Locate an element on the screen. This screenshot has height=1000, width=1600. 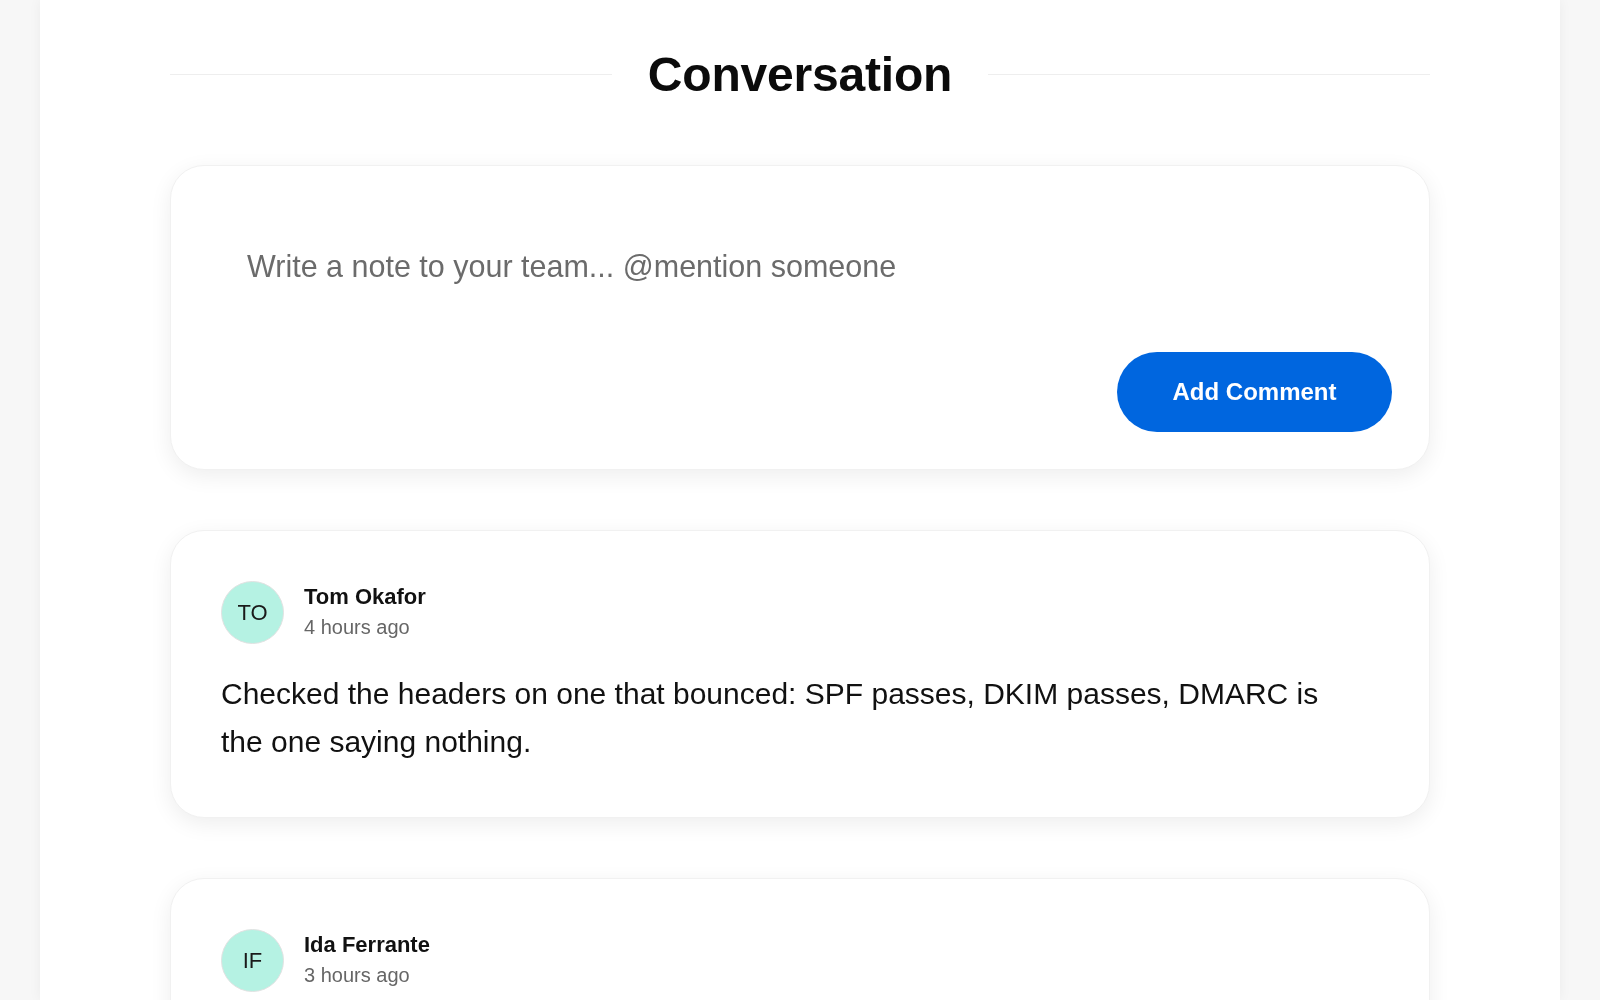
add-comment-button: Add Comment is located at coordinates (1254, 391).